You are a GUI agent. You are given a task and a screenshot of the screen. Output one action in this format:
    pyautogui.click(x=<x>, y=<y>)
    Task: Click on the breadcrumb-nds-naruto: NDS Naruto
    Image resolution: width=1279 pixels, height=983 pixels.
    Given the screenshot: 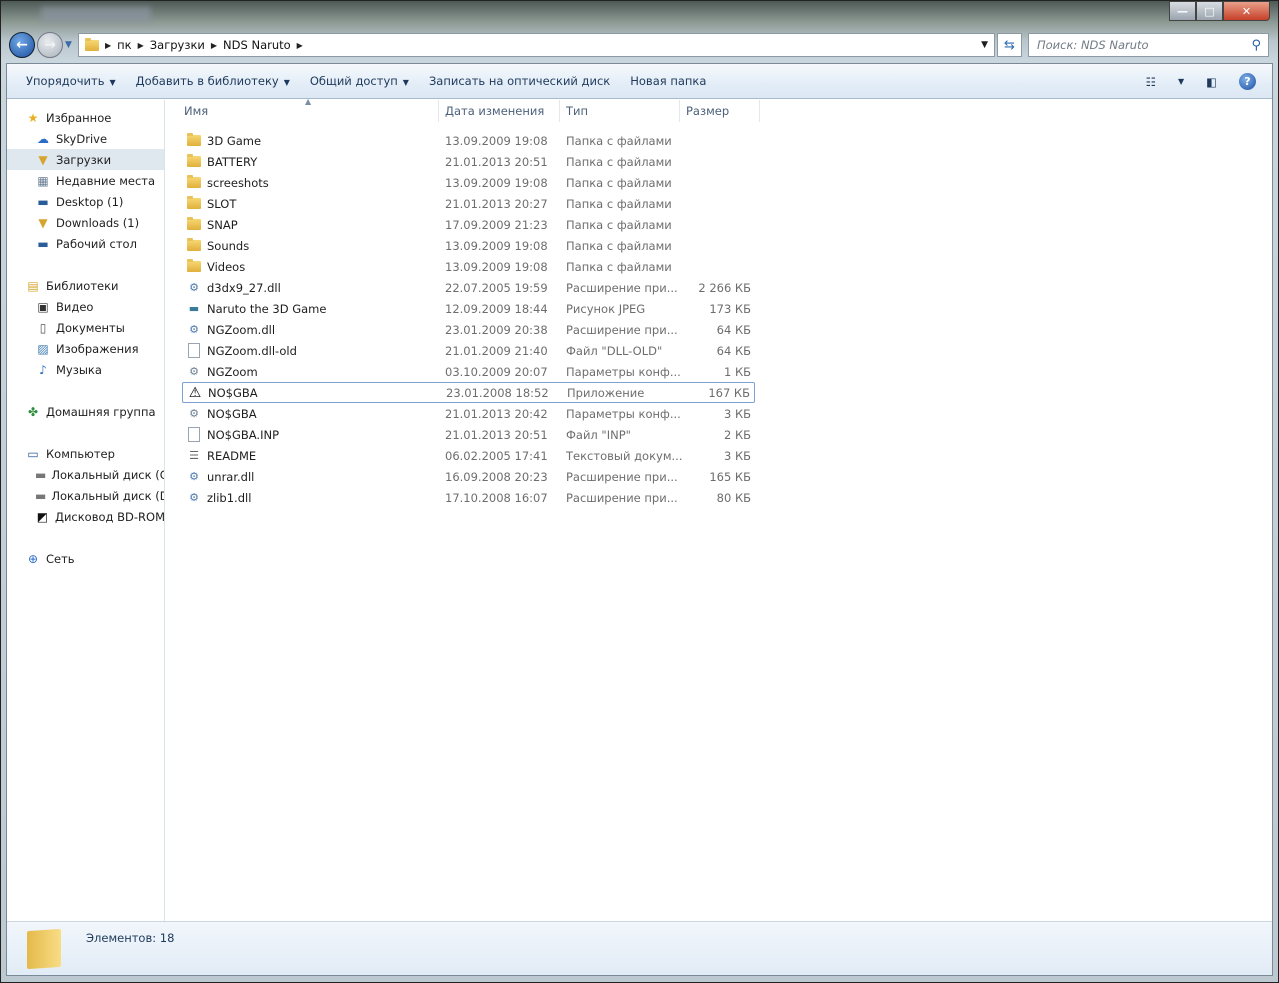 What is the action you would take?
    pyautogui.click(x=257, y=45)
    